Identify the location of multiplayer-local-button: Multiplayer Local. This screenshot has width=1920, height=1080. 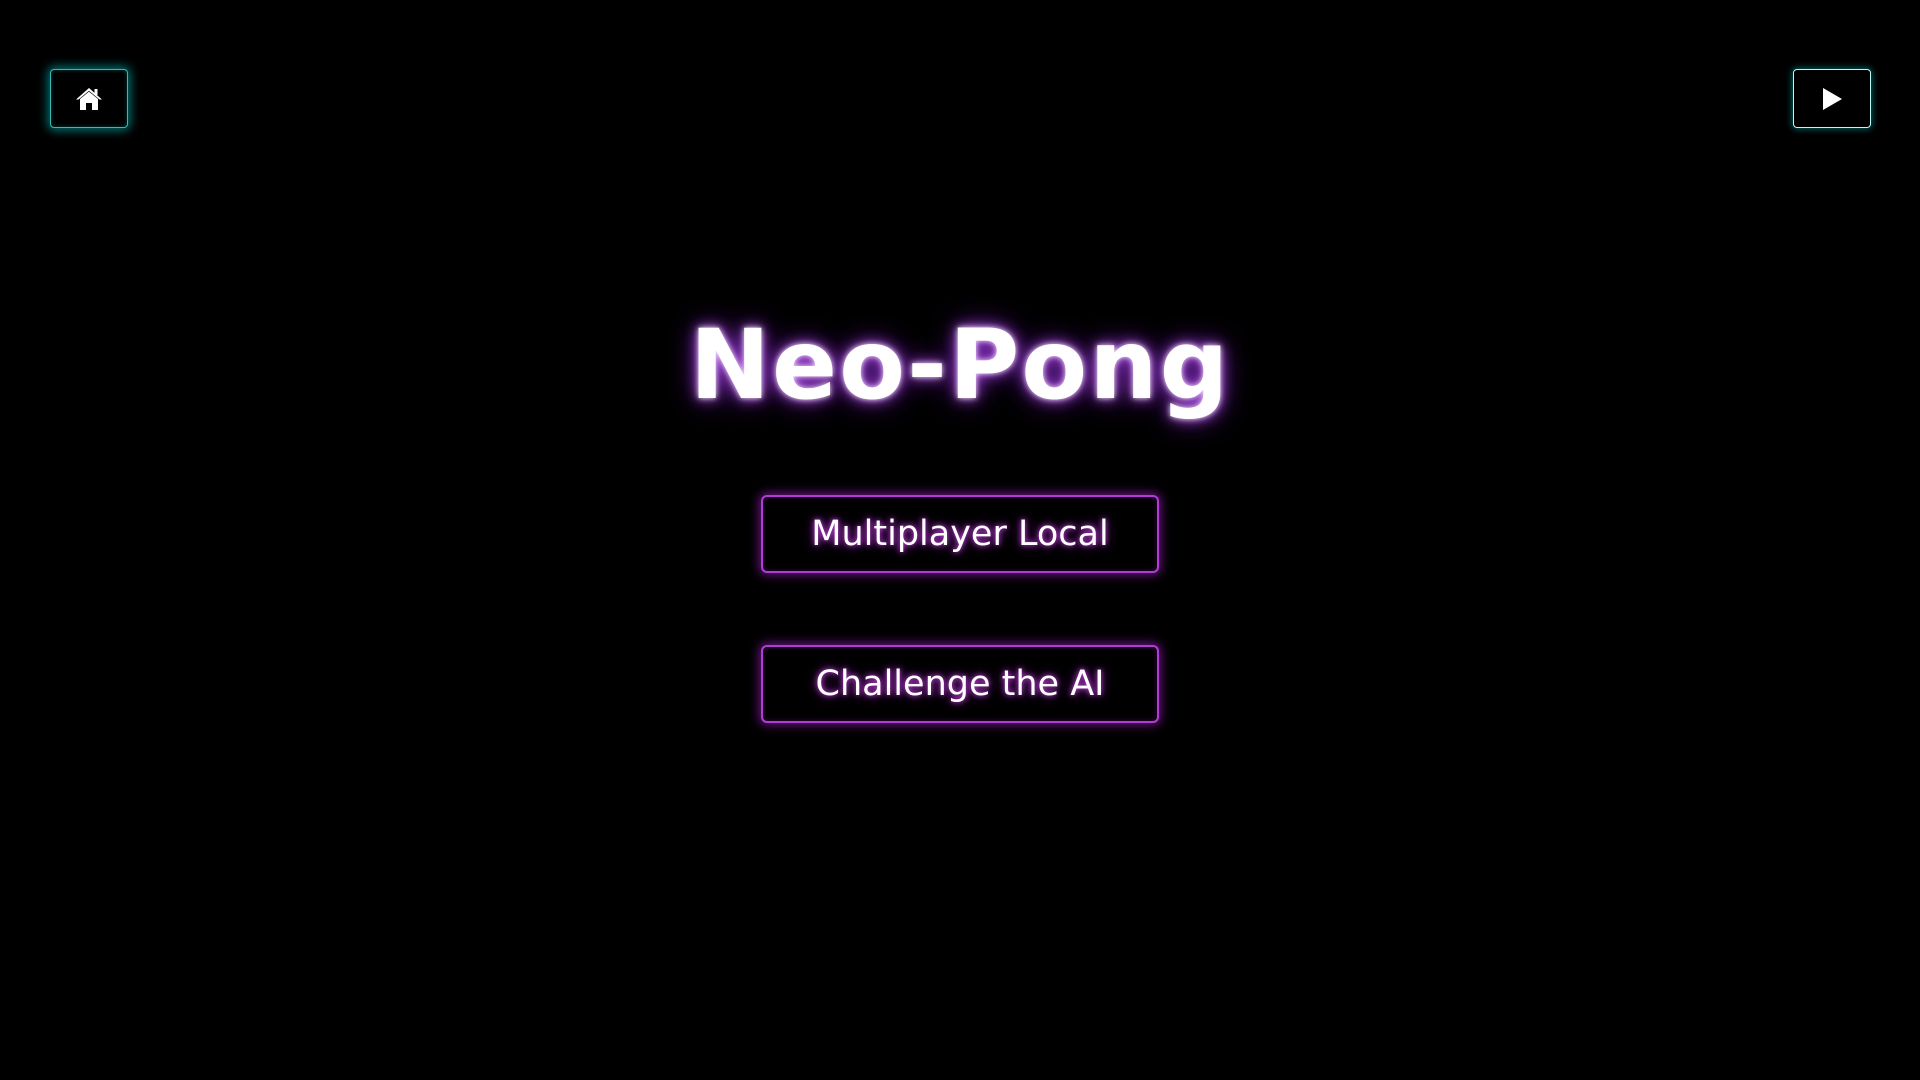
(960, 534).